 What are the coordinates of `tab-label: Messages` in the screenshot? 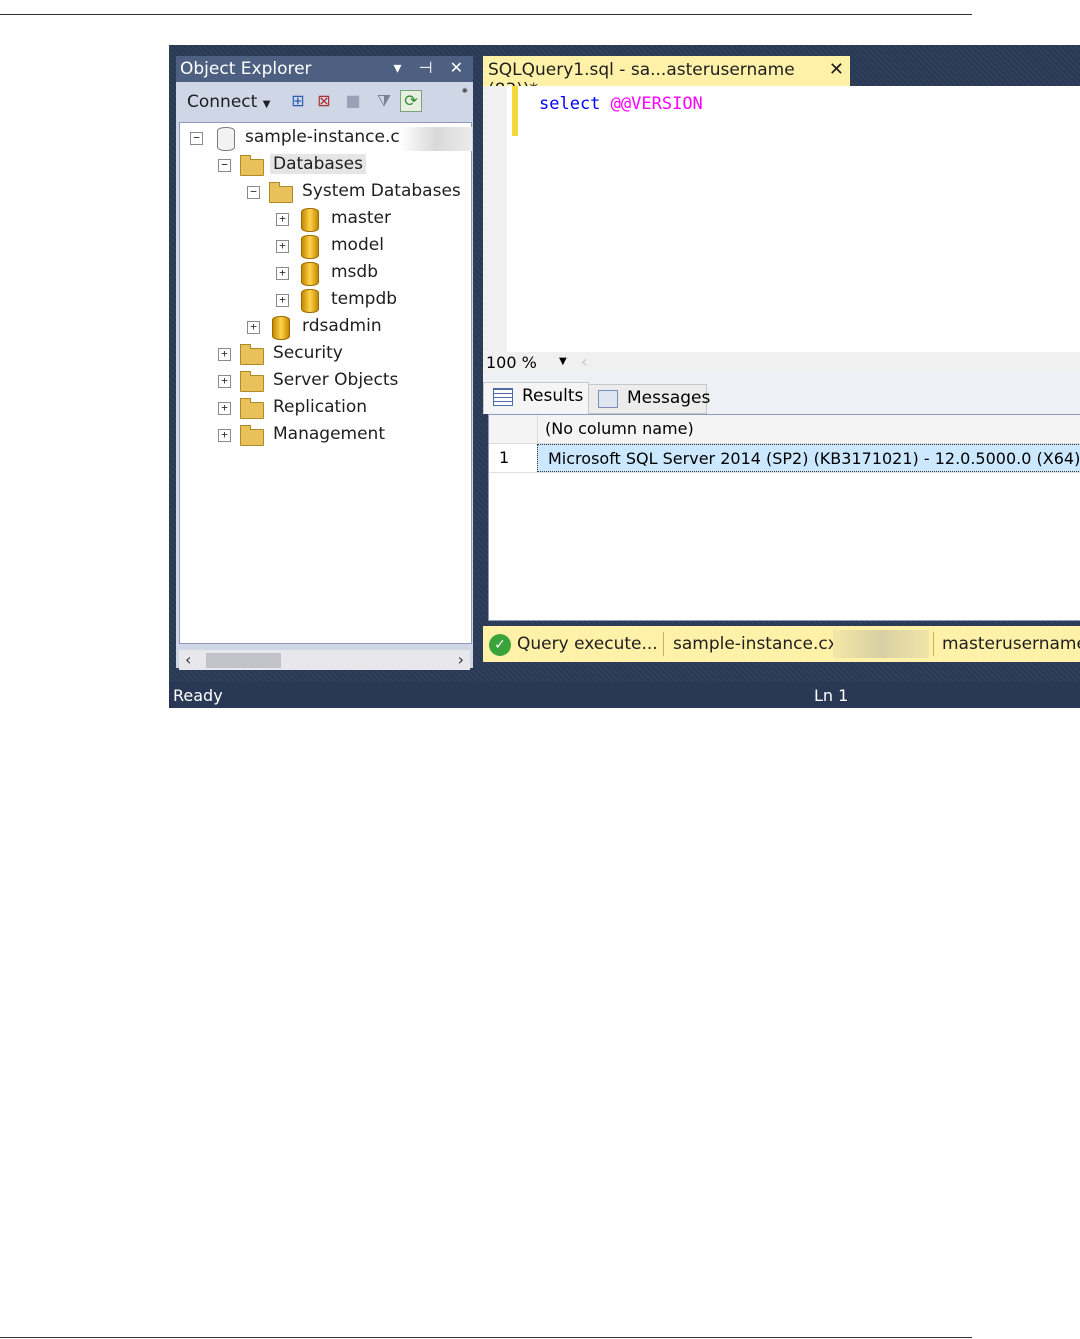 It's located at (669, 398).